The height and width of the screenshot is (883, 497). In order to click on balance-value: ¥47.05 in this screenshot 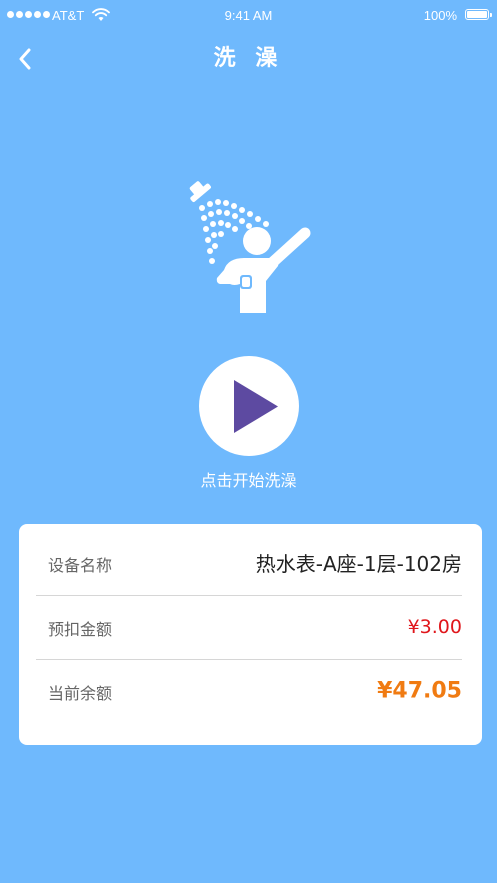, I will do `click(419, 691)`.